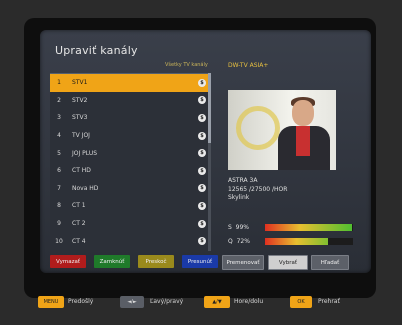 This screenshot has width=402, height=325. I want to click on rename-button: Premenovať, so click(243, 262).